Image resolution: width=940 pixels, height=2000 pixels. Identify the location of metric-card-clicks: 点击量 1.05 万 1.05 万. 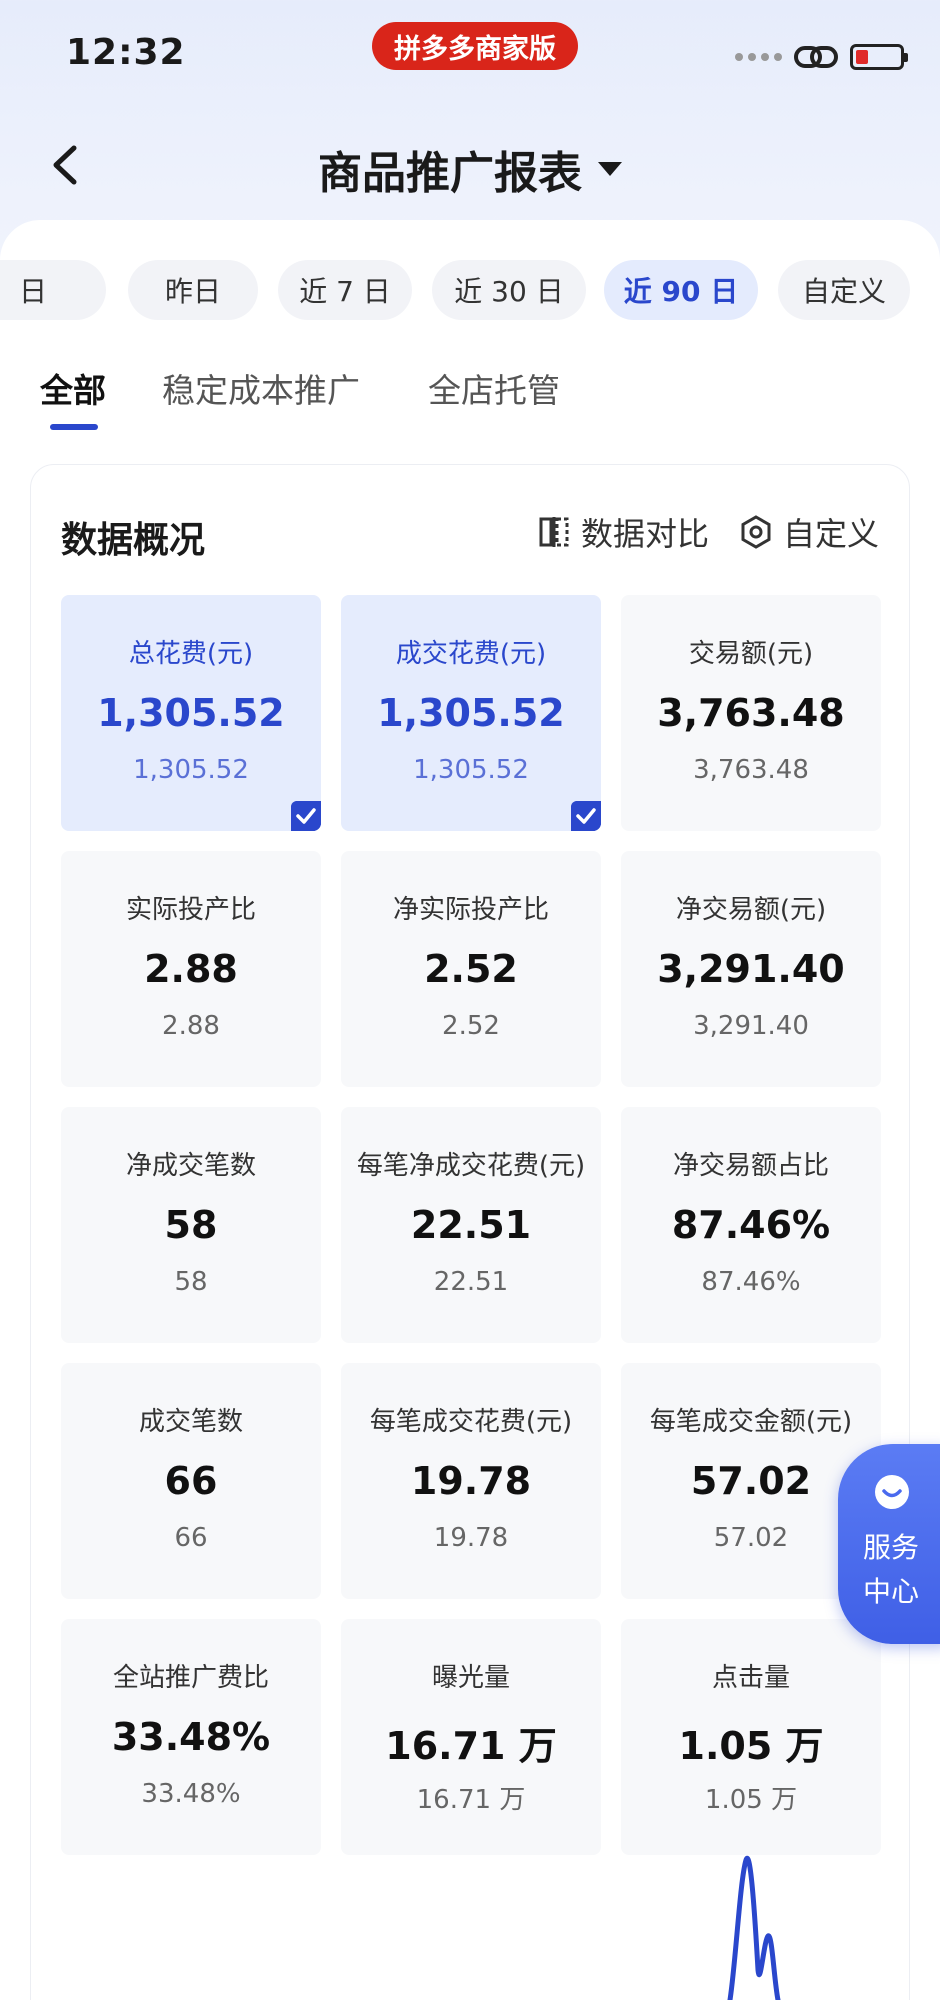
(751, 1737).